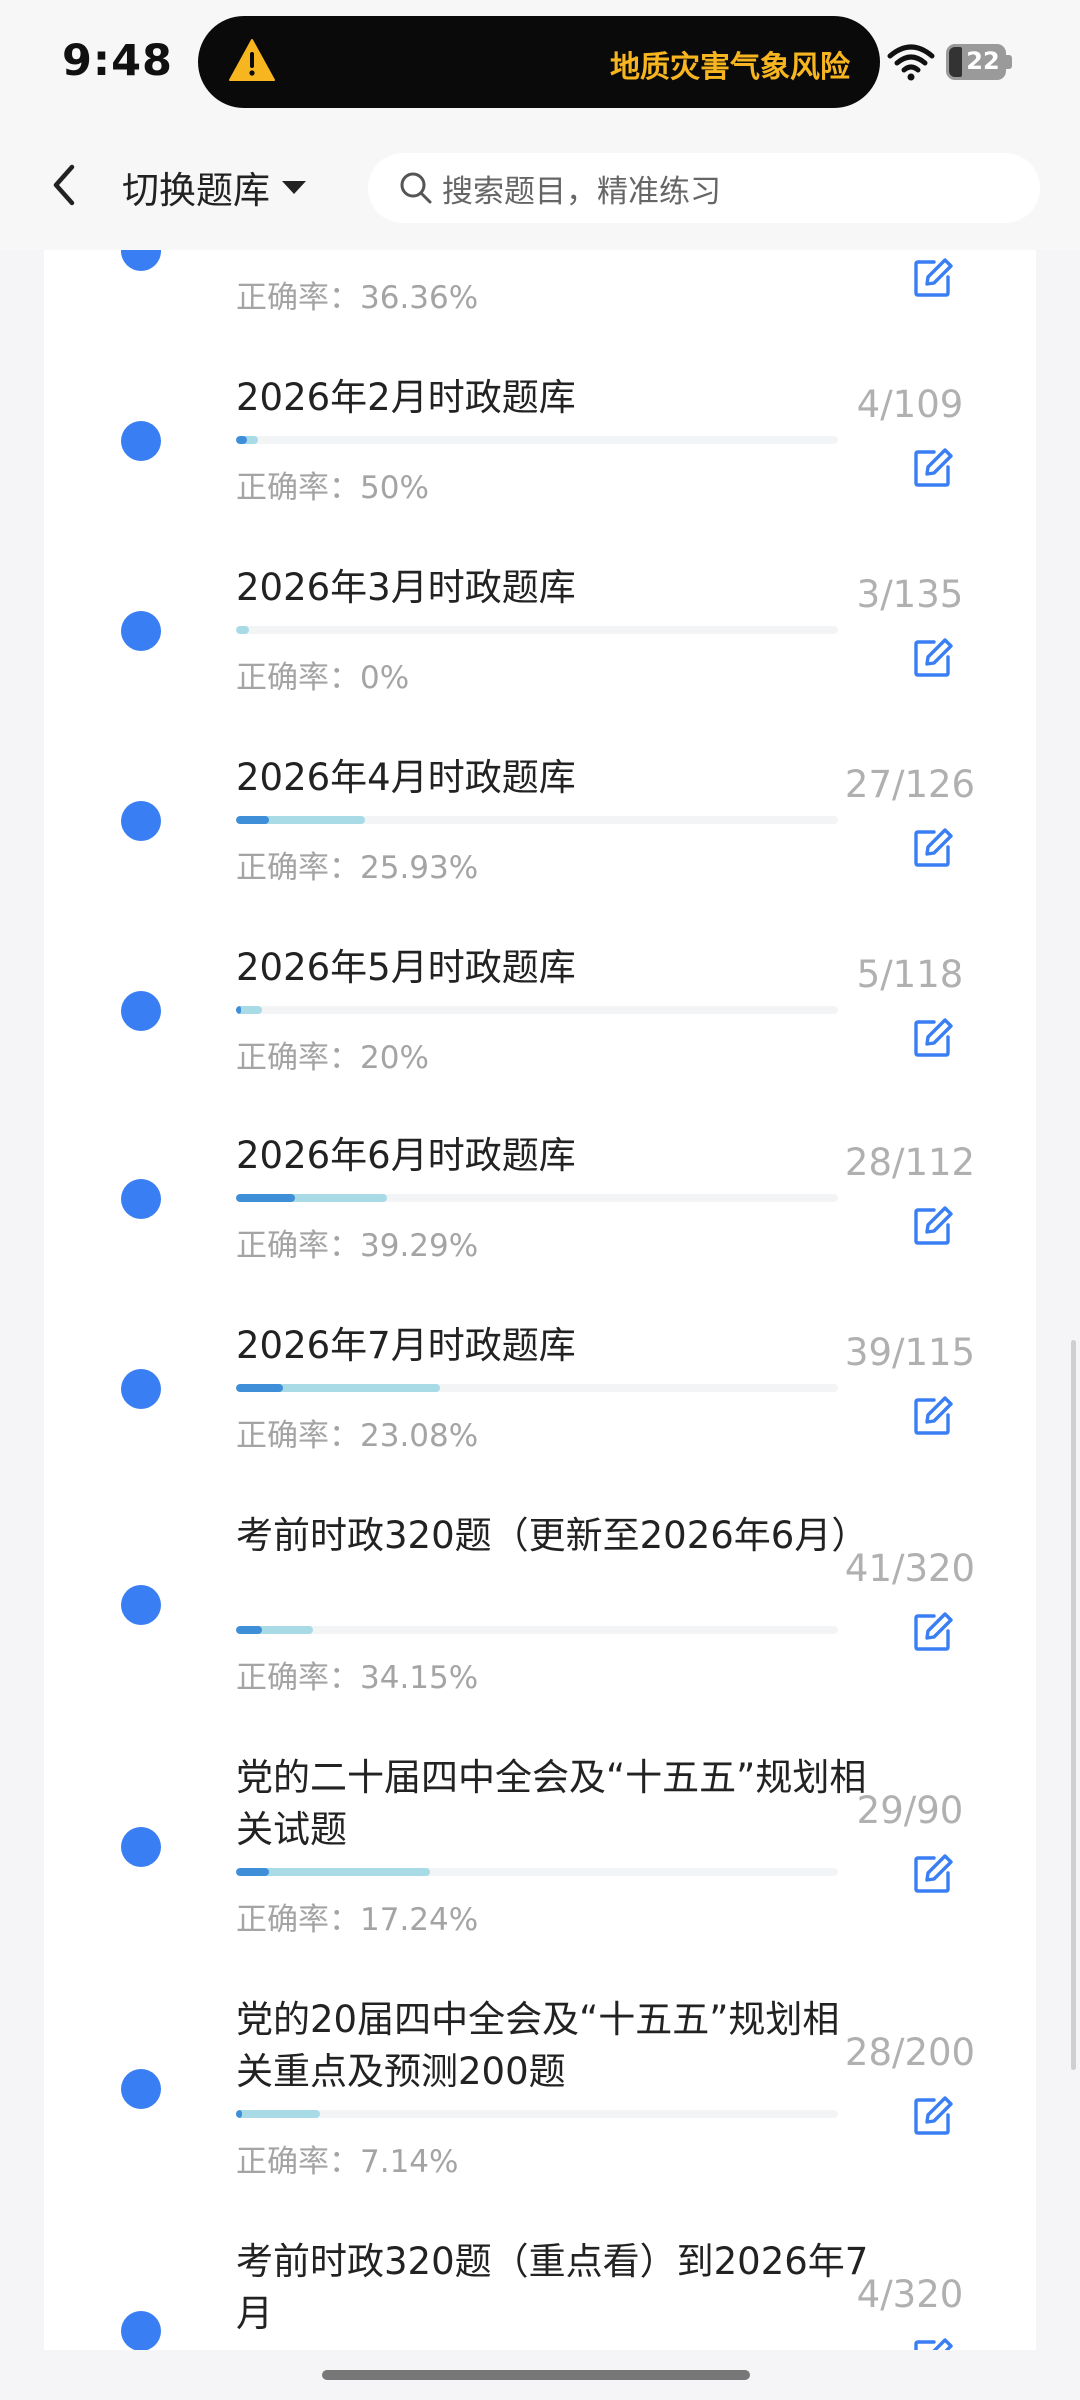 Image resolution: width=1080 pixels, height=2400 pixels. What do you see at coordinates (910, 2294) in the screenshot?
I see `progress-count: 4/320` at bounding box center [910, 2294].